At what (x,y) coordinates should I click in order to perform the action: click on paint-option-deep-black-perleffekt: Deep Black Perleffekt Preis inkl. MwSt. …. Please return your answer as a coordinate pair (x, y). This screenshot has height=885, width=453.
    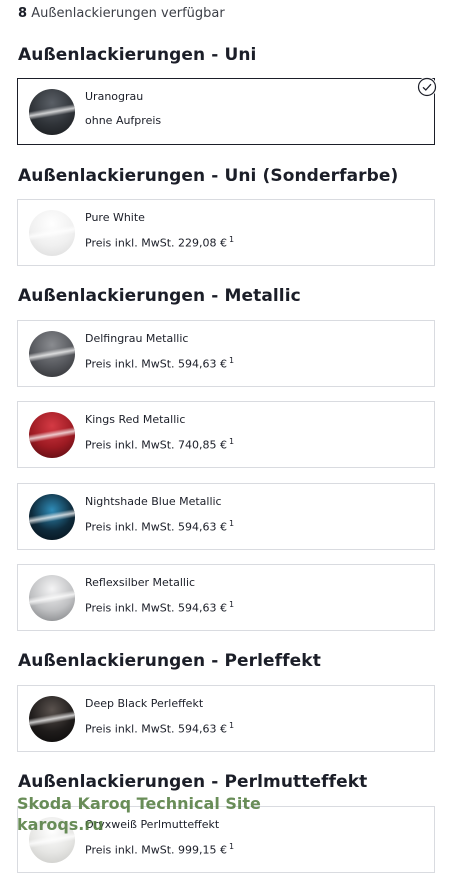
    Looking at the image, I should click on (226, 718).